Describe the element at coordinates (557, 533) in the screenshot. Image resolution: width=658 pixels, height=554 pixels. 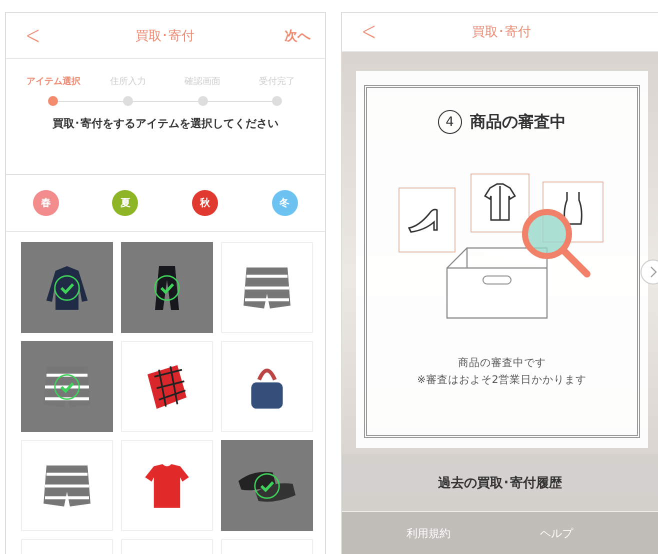
I see `footer-link: ヘルプ` at that location.